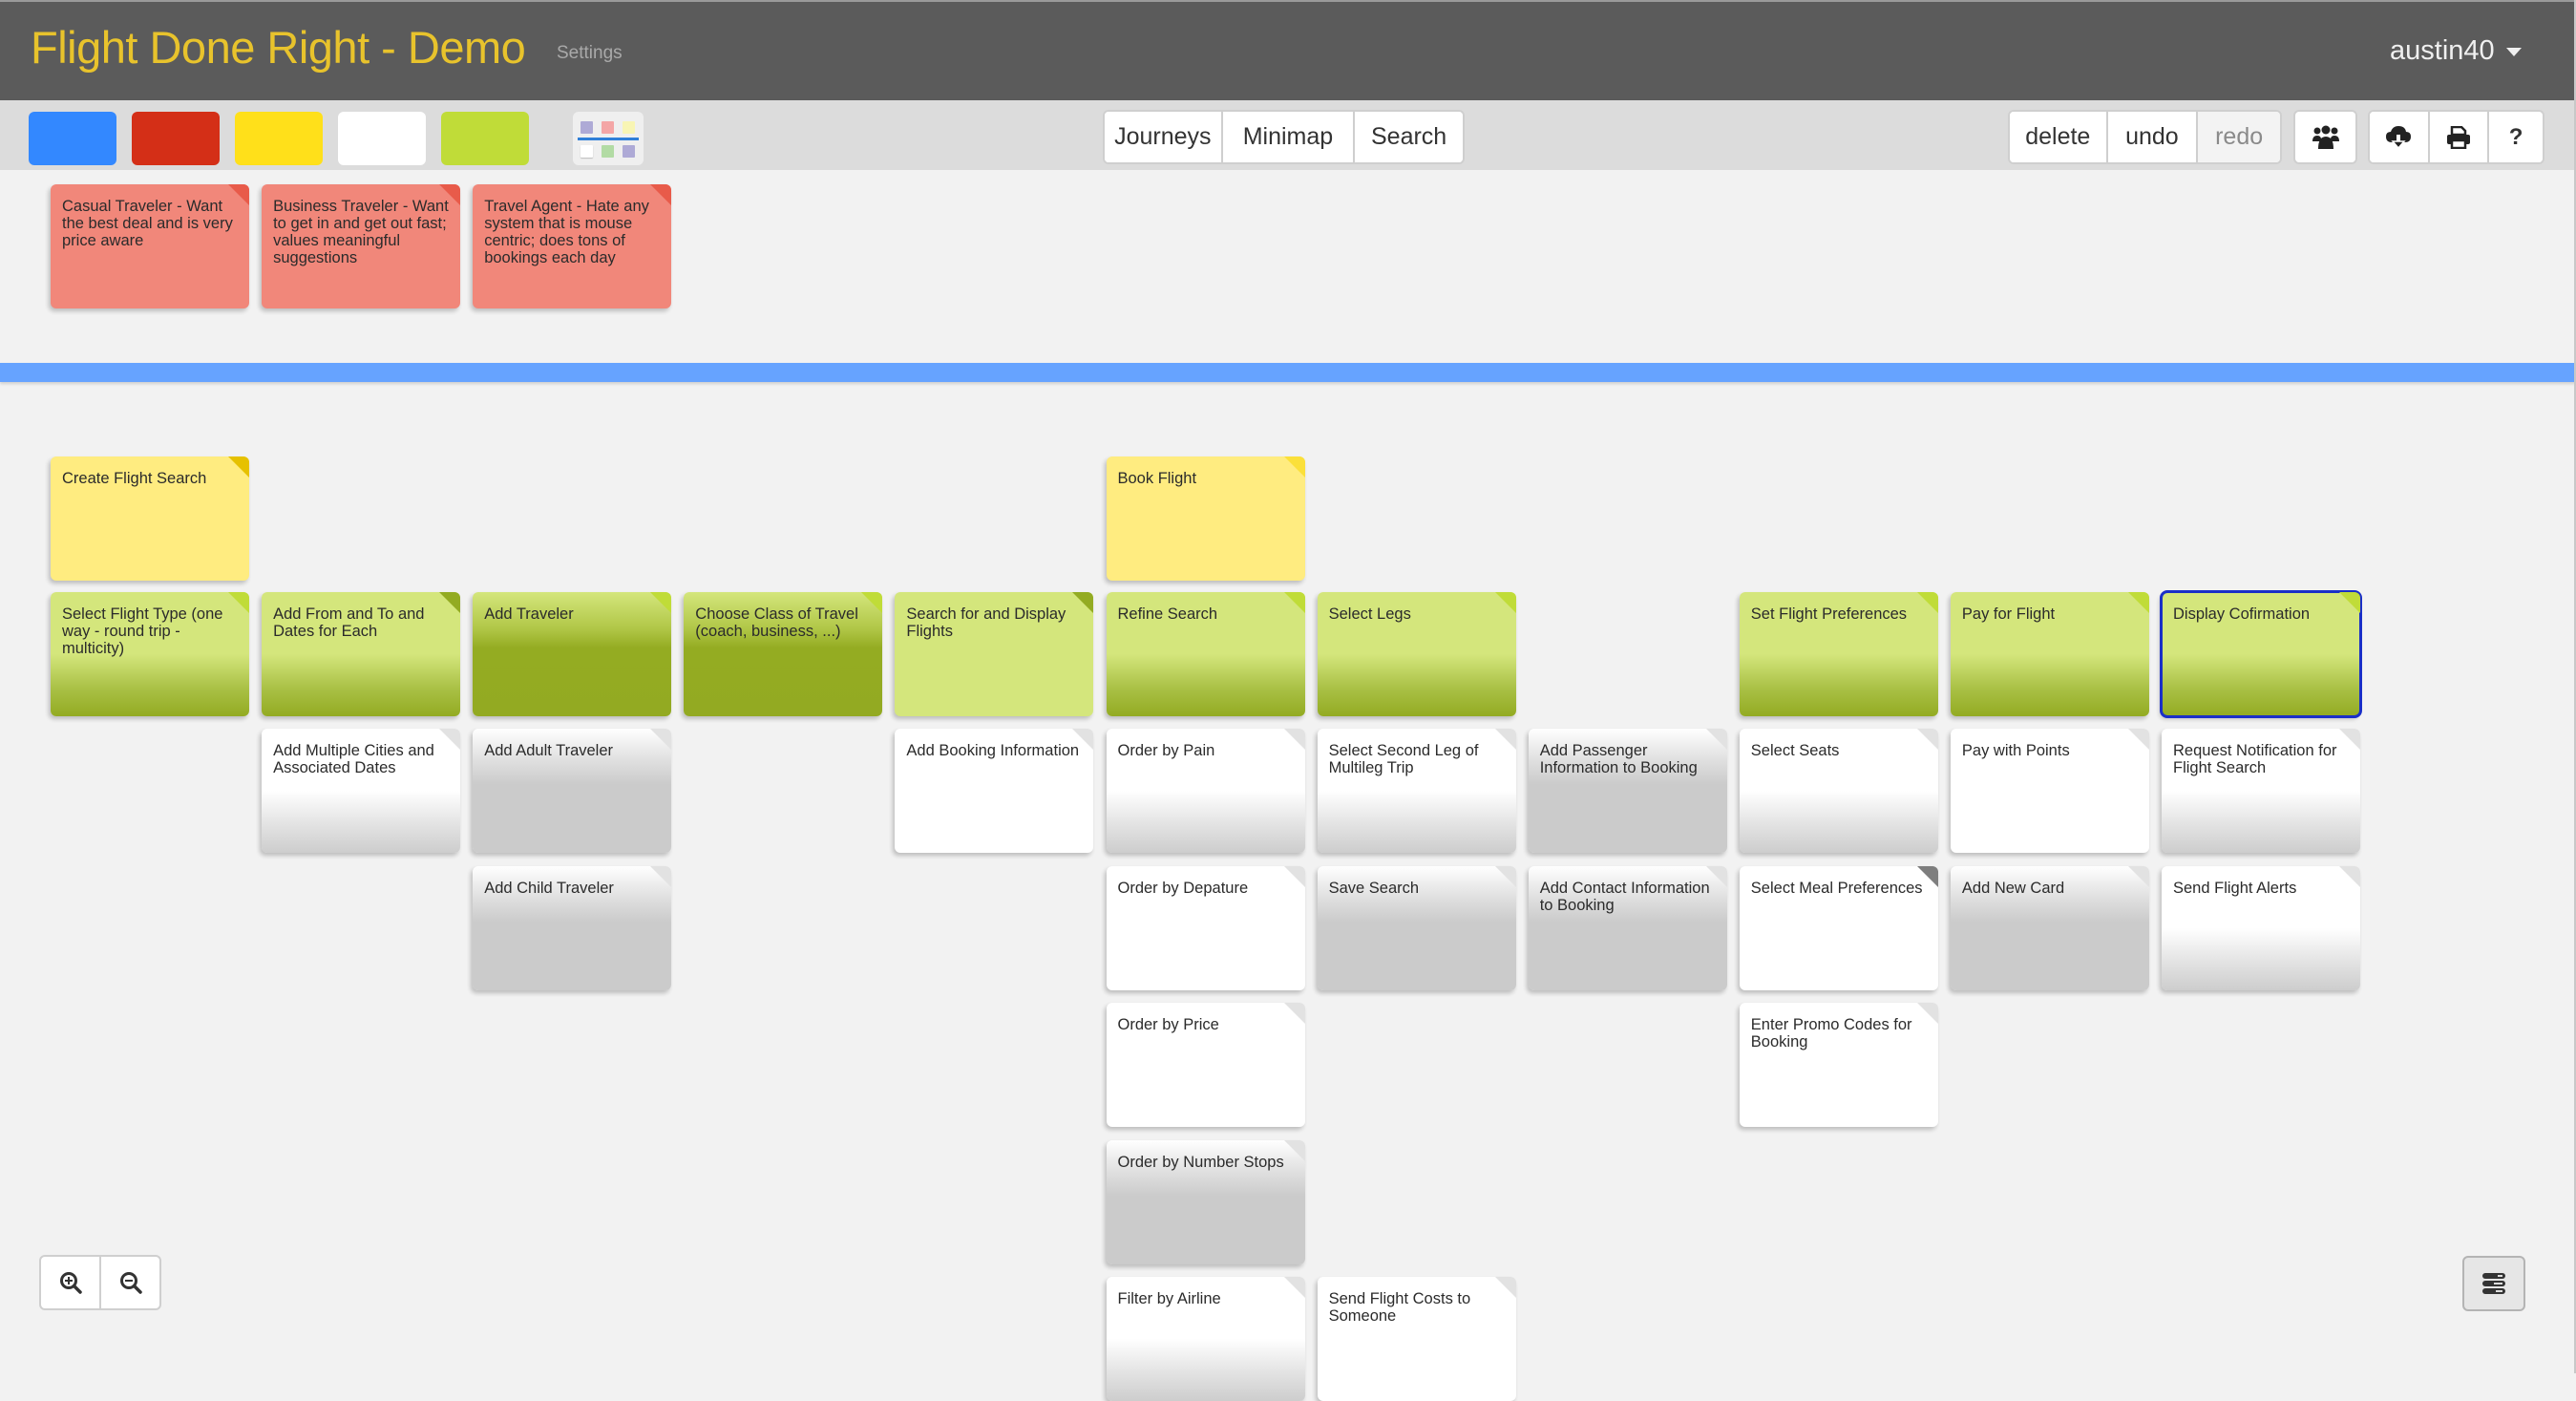 The height and width of the screenshot is (1401, 2576). I want to click on journeys-button: Journeys, so click(1164, 137).